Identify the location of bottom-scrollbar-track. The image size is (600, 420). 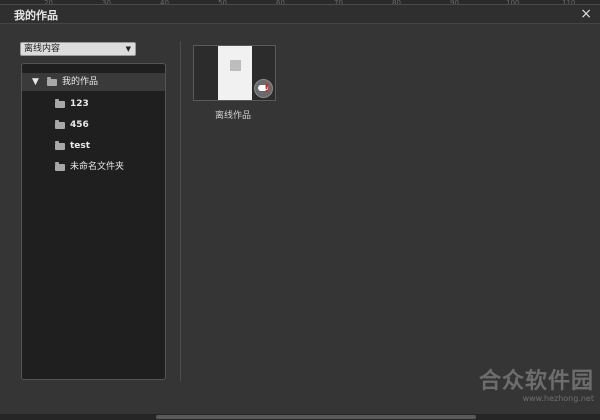
(300, 417).